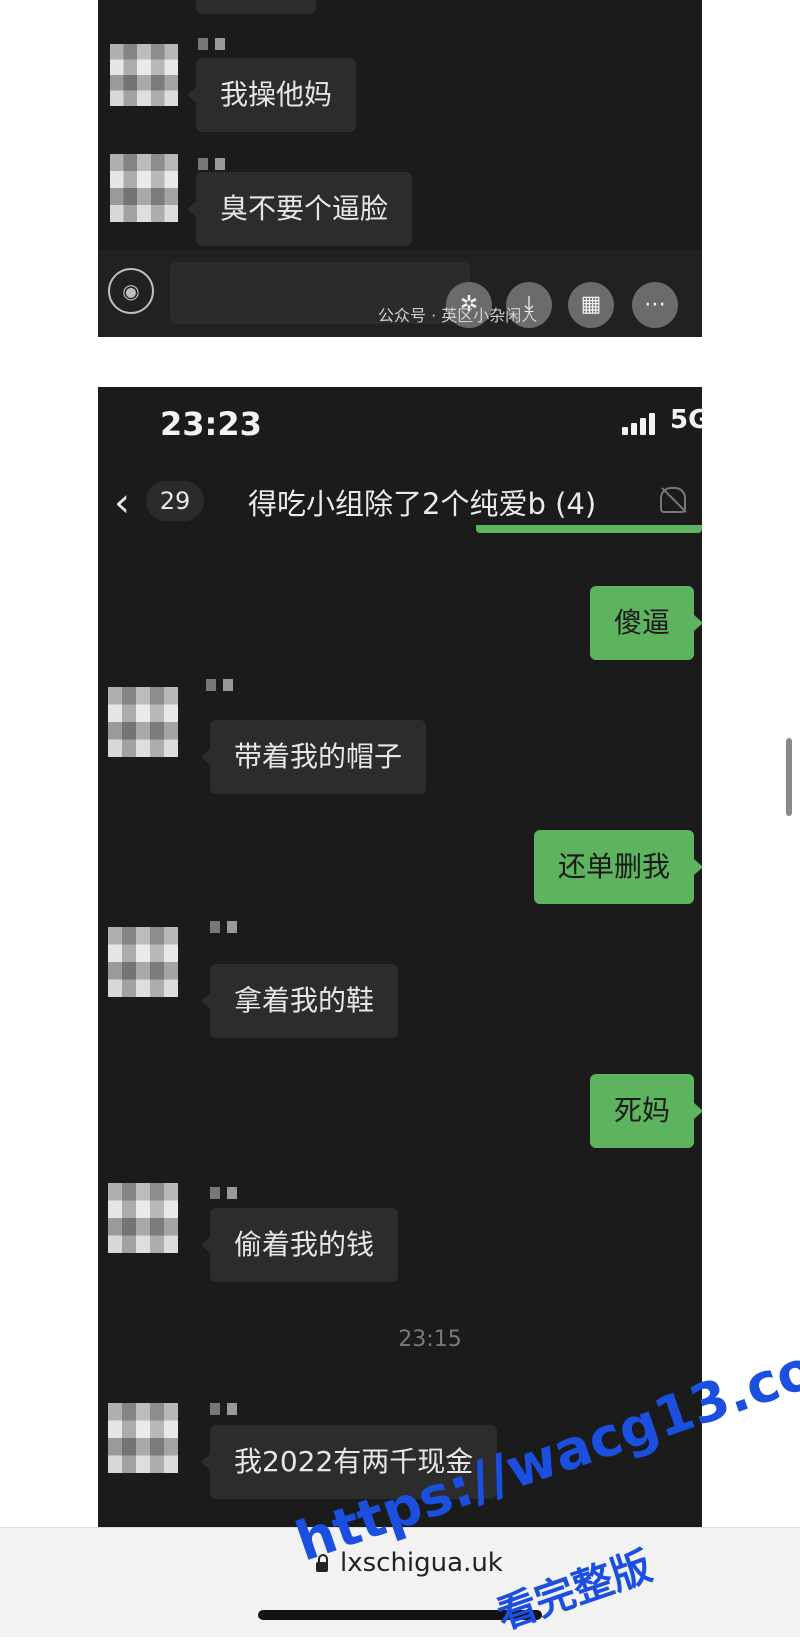  What do you see at coordinates (422, 504) in the screenshot?
I see `chat-title: 得吃小组除了2个纯爱b (4)` at bounding box center [422, 504].